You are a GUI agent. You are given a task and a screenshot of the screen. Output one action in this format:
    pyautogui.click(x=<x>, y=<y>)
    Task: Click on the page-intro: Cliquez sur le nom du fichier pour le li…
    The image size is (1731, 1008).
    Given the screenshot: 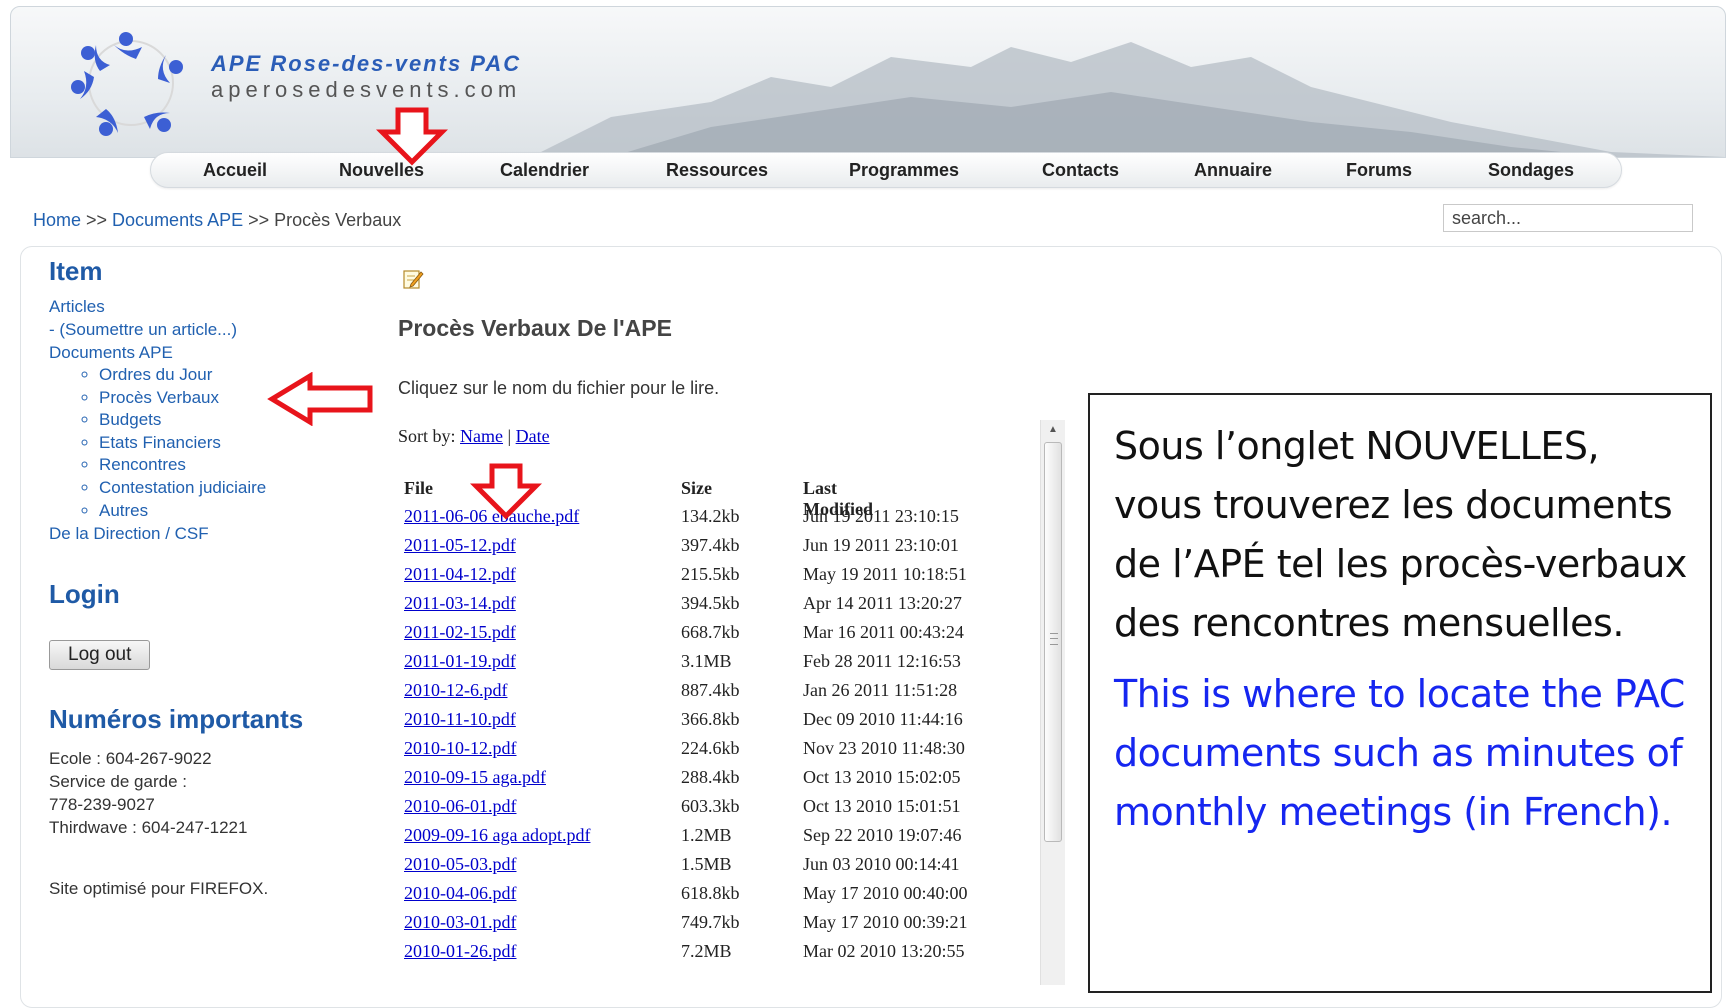 What is the action you would take?
    pyautogui.click(x=559, y=388)
    